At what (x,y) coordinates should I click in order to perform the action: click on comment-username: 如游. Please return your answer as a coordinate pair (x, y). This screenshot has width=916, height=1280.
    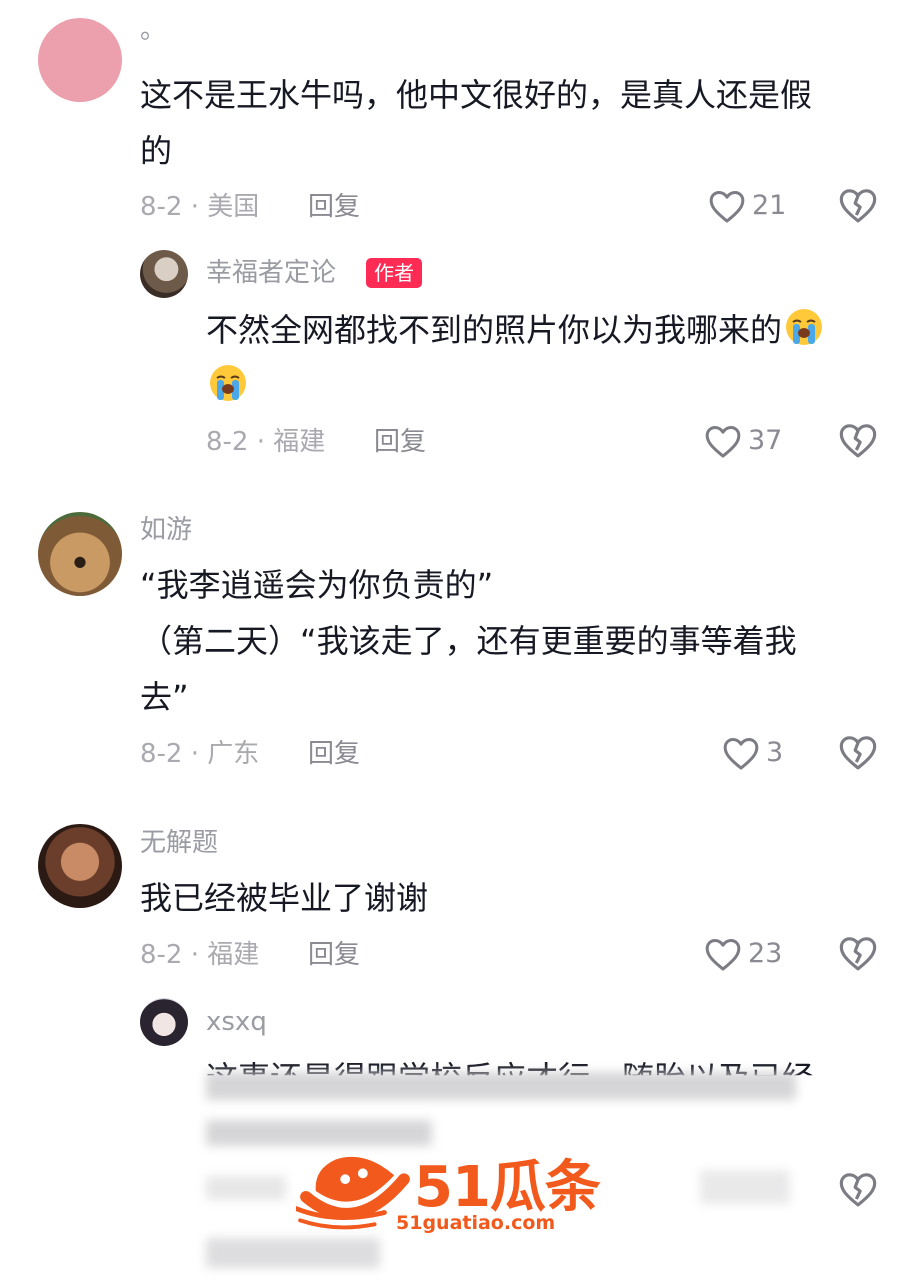
    Looking at the image, I should click on (166, 530).